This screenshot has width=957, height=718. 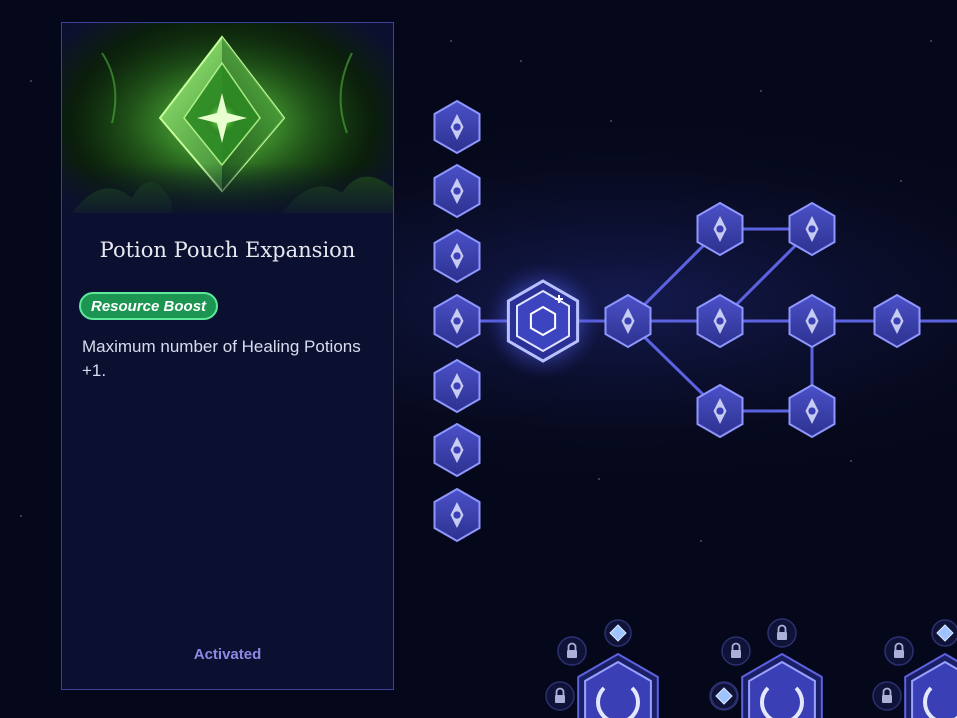 What do you see at coordinates (720, 411) in the screenshot?
I see `winged-figure-icon` at bounding box center [720, 411].